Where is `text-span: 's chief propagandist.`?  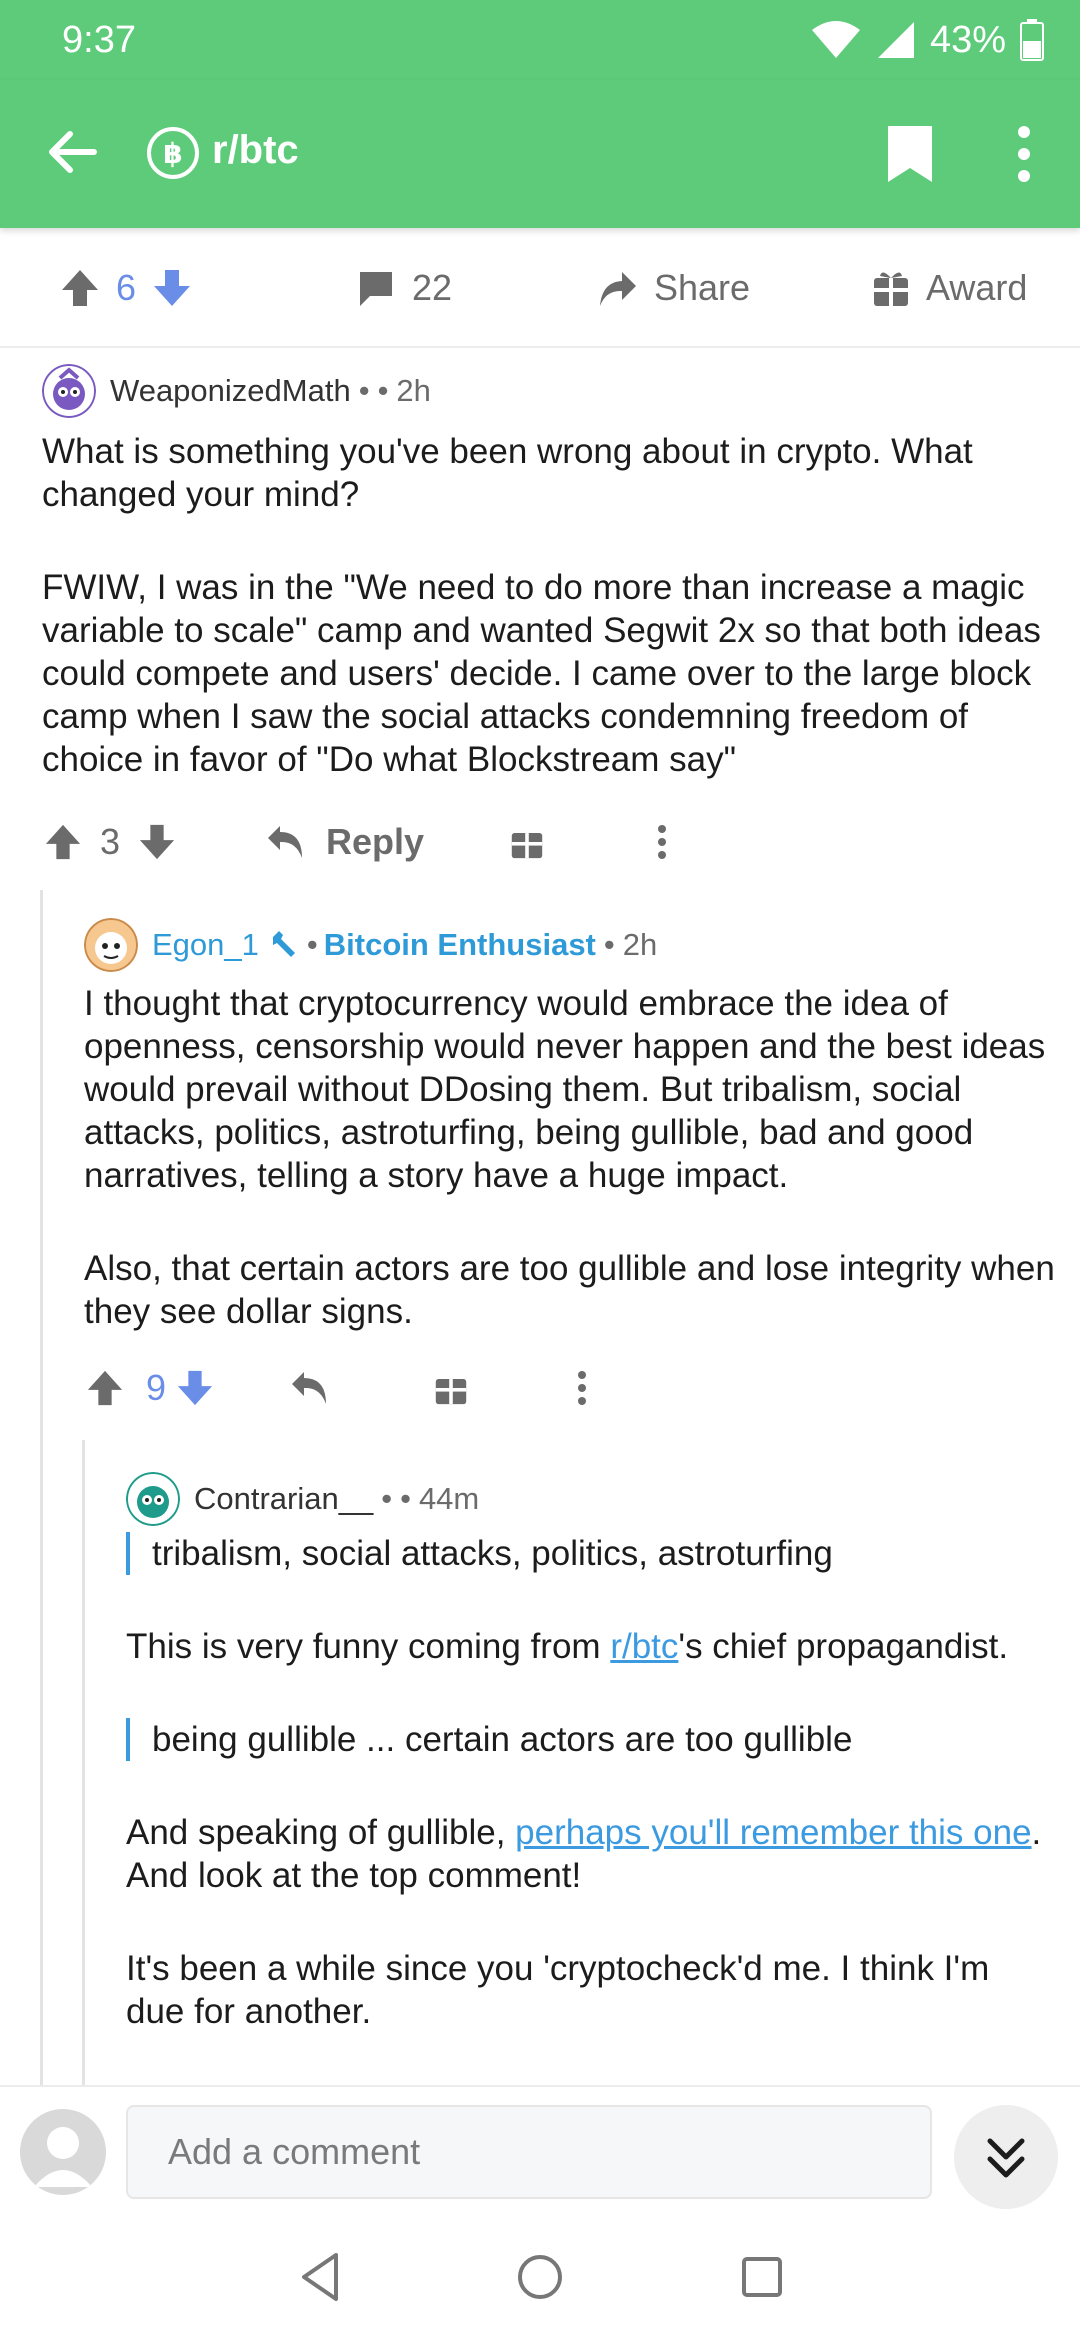 text-span: 's chief propagandist. is located at coordinates (843, 1646).